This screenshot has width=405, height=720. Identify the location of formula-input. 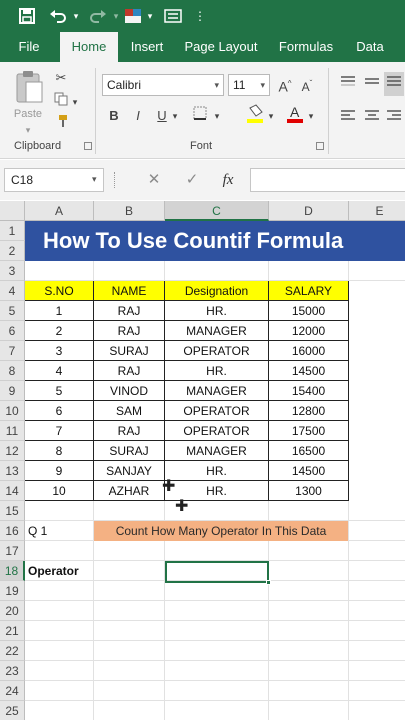
(327, 180).